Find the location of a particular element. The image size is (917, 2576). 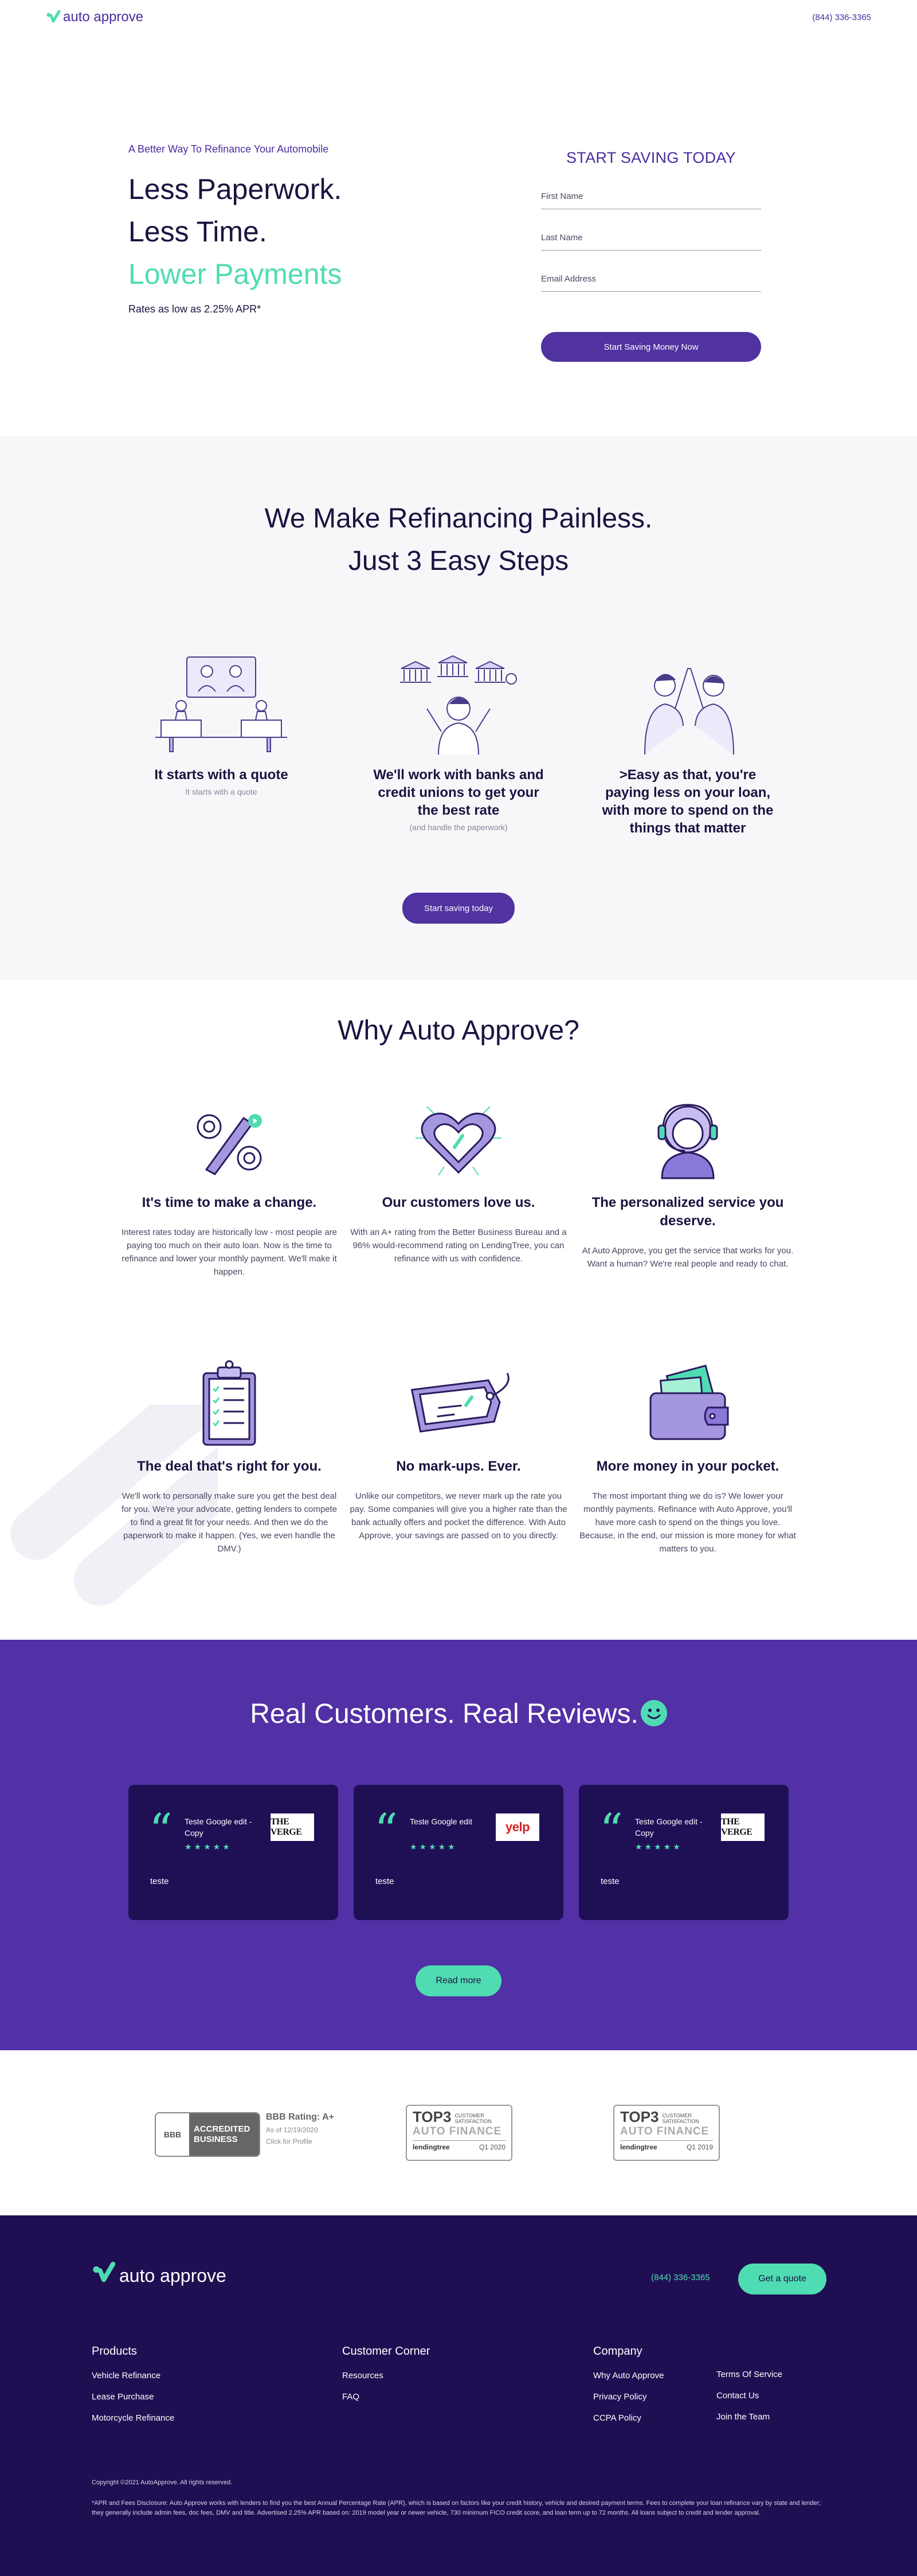

start-saving-button: Start Saving Money Now is located at coordinates (651, 347).